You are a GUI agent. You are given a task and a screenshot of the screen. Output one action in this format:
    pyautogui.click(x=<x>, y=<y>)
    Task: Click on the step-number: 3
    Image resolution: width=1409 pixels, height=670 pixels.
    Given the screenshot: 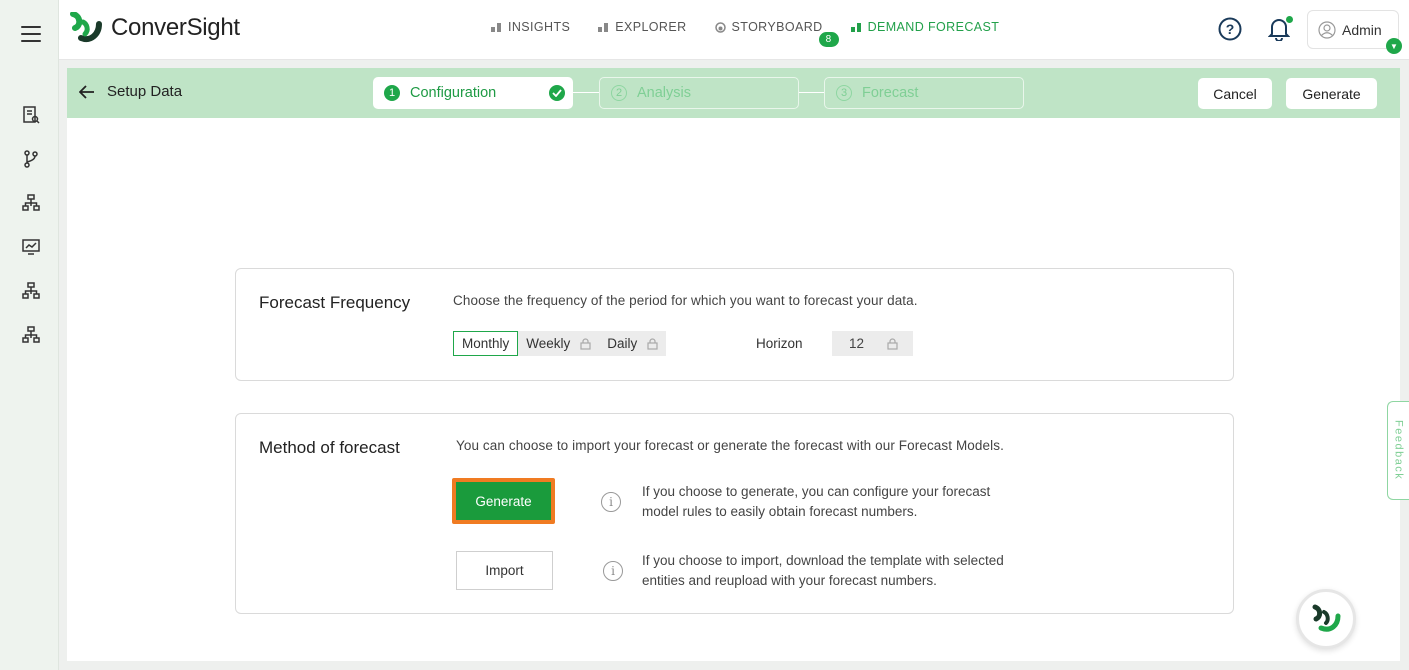 What is the action you would take?
    pyautogui.click(x=844, y=93)
    